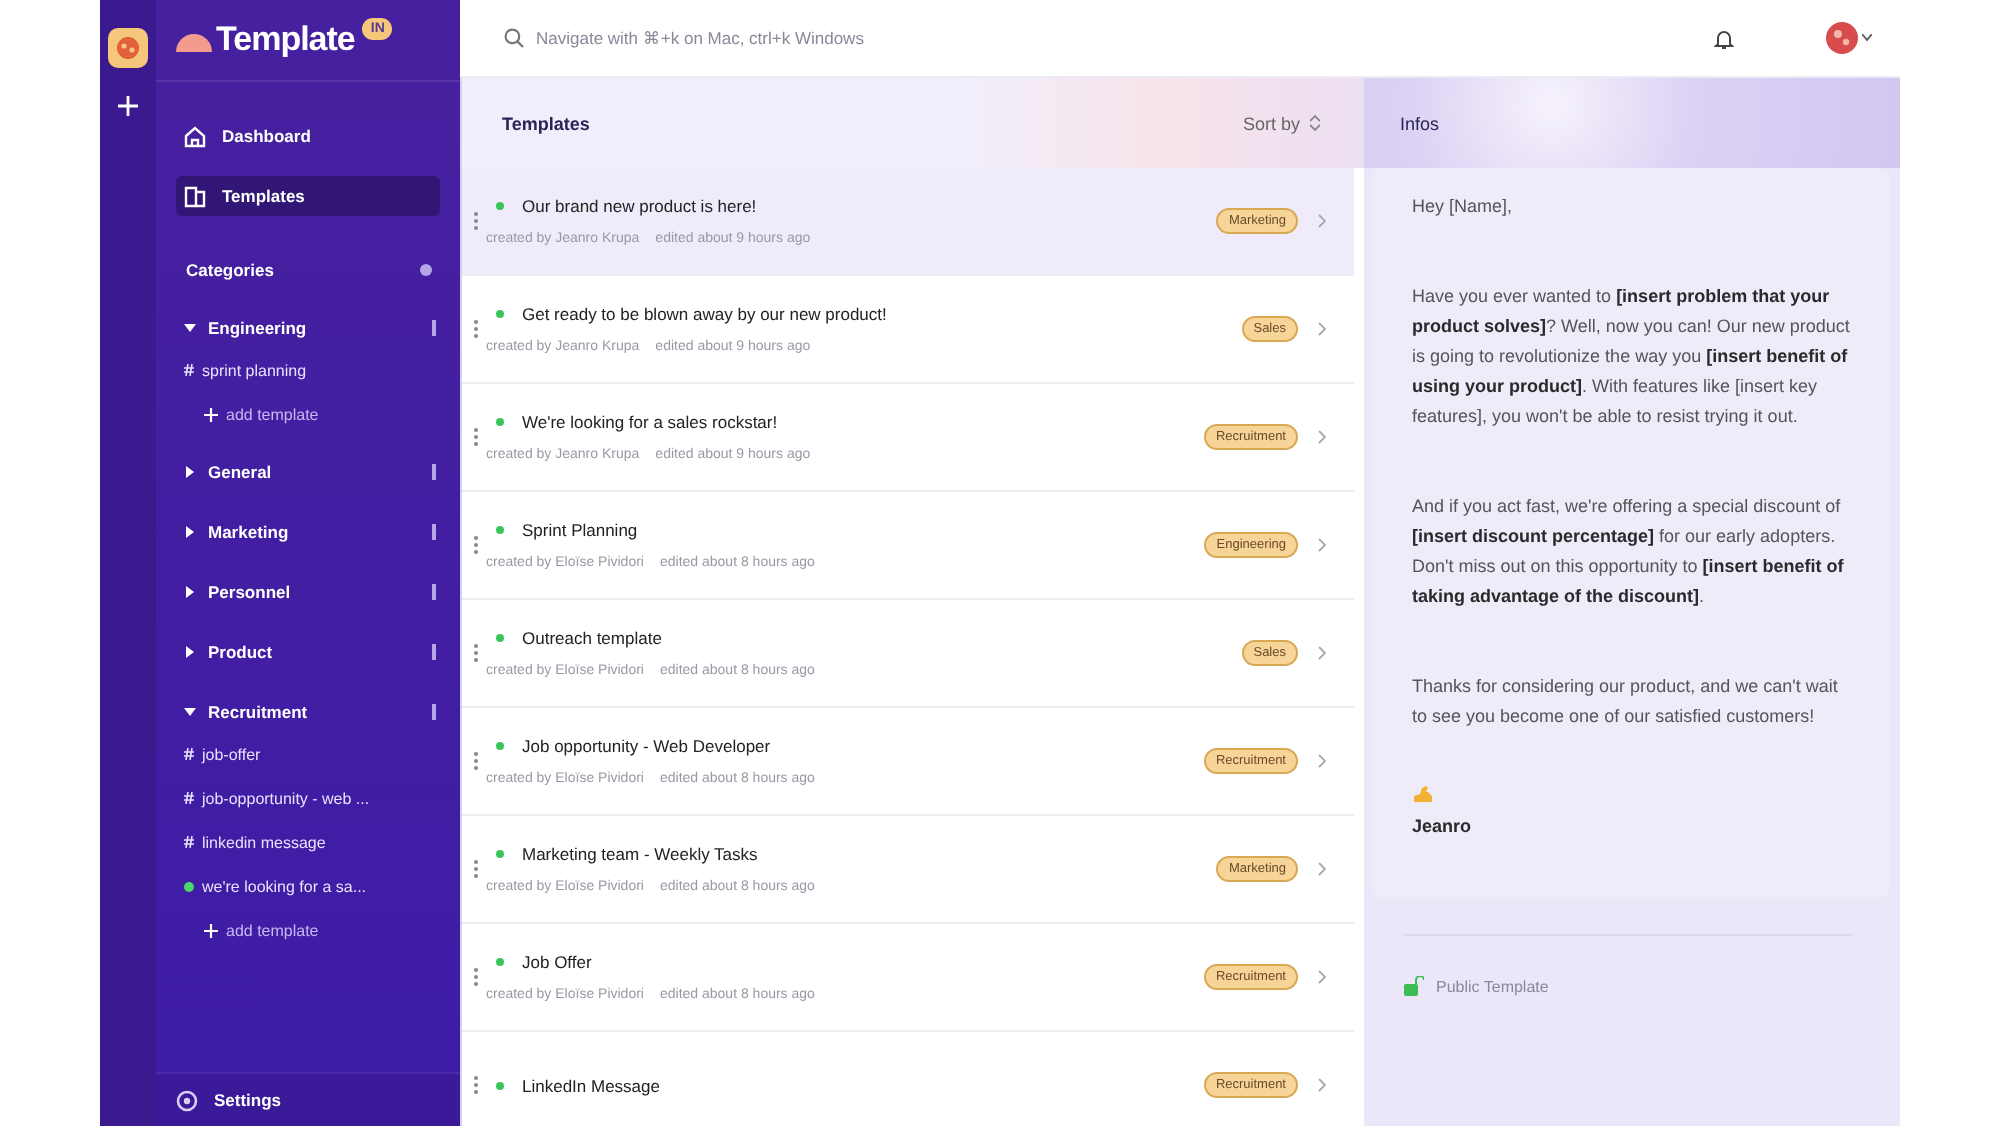 This screenshot has height=1126, width=2000. What do you see at coordinates (1632, 123) in the screenshot?
I see `panel-title: Infos` at bounding box center [1632, 123].